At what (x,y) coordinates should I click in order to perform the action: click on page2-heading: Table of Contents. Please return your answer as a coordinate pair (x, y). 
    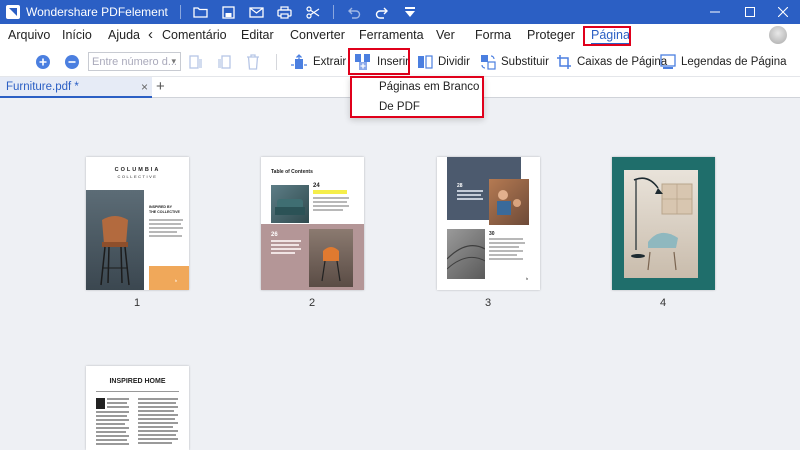
    Looking at the image, I should click on (292, 172).